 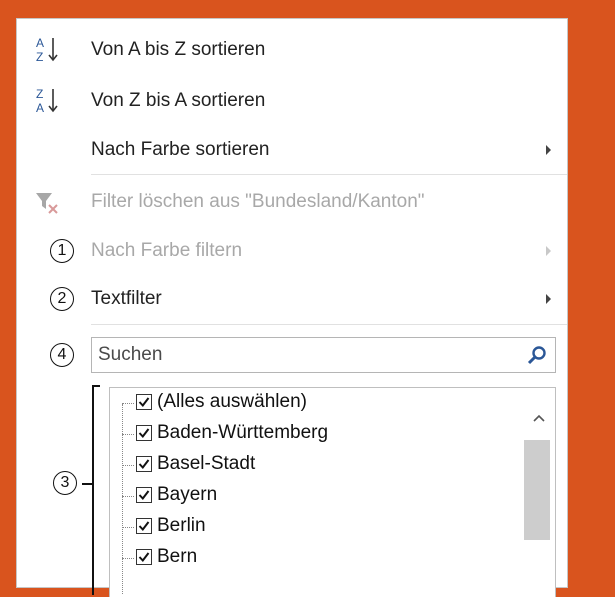 I want to click on list-item-label: Basel-Stadt, so click(x=206, y=463).